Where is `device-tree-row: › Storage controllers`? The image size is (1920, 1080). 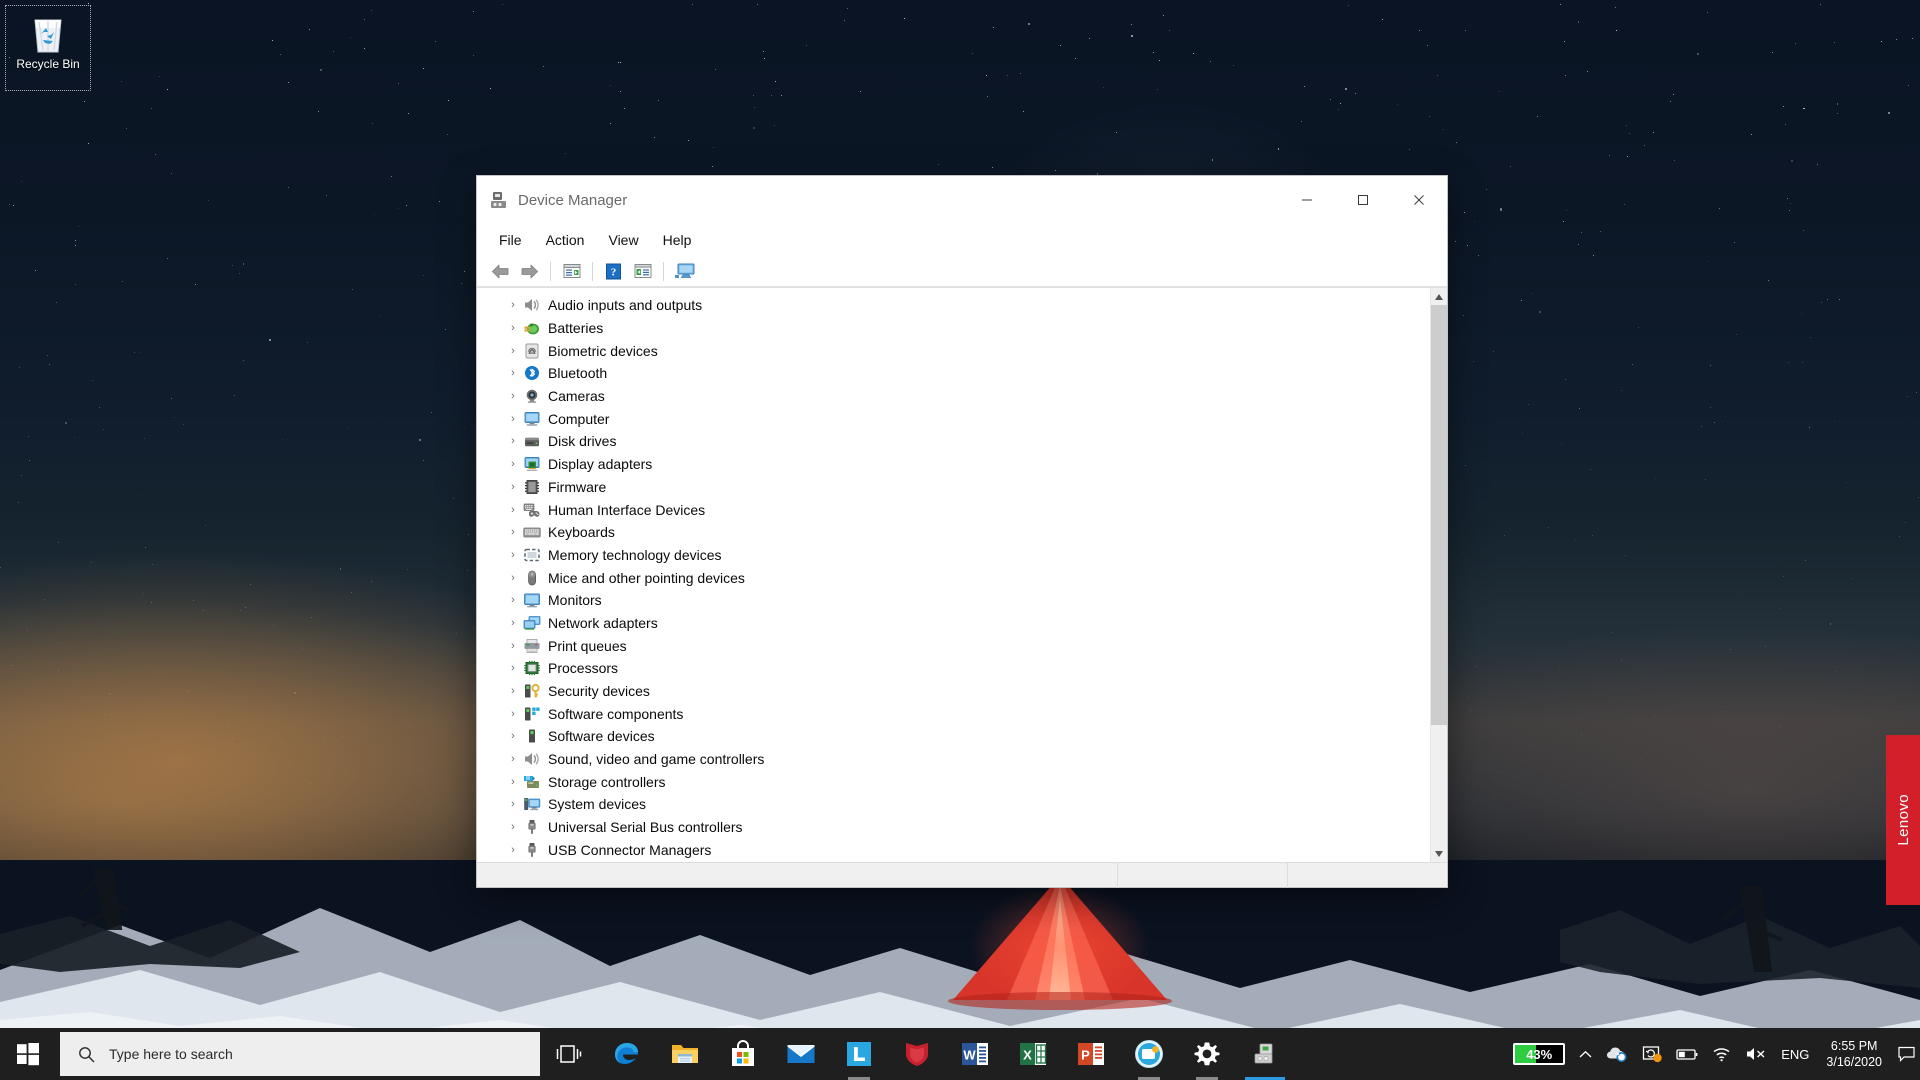
device-tree-row: › Storage controllers is located at coordinates (953, 781).